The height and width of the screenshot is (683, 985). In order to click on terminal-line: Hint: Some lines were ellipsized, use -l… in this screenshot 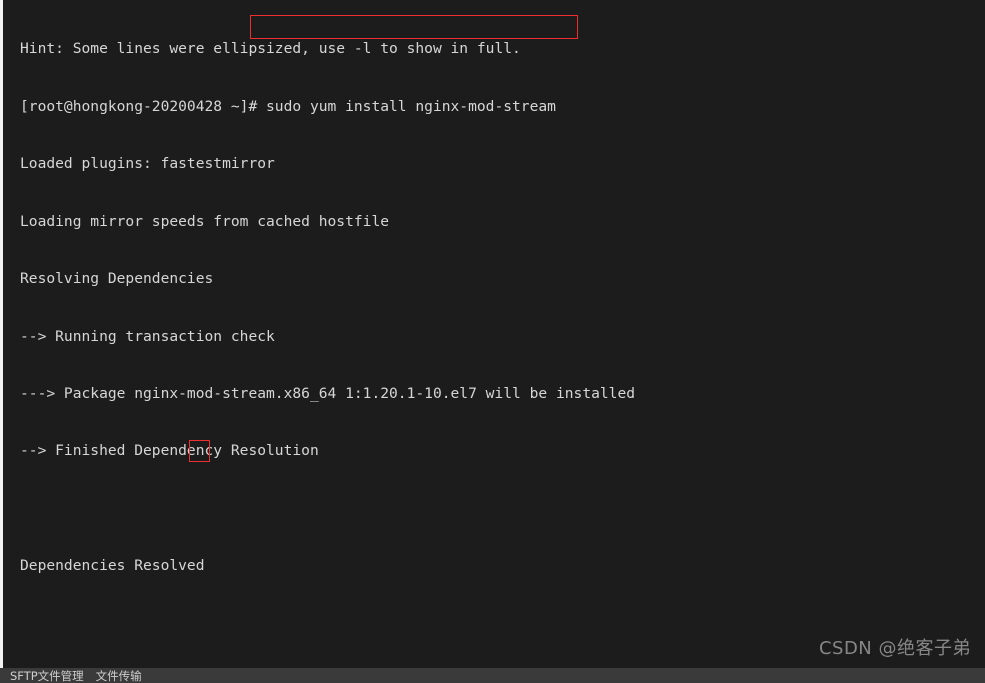, I will do `click(270, 49)`.